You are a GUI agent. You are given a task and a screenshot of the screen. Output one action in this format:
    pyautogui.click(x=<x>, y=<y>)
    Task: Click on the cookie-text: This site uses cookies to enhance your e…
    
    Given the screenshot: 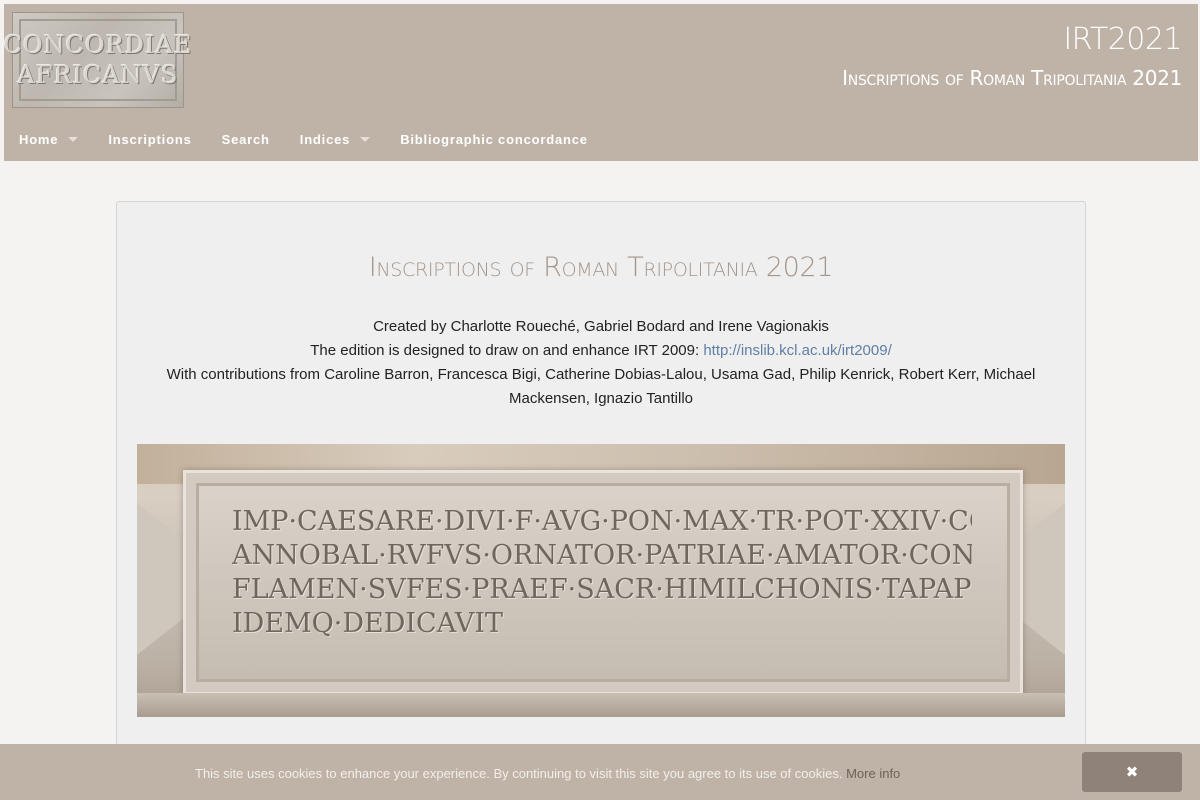 What is the action you would take?
    pyautogui.click(x=519, y=773)
    